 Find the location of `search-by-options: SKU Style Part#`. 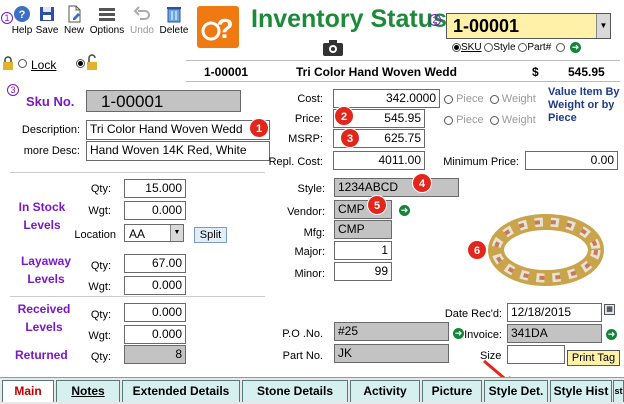

search-by-options: SKU Style Part# is located at coordinates (501, 47).